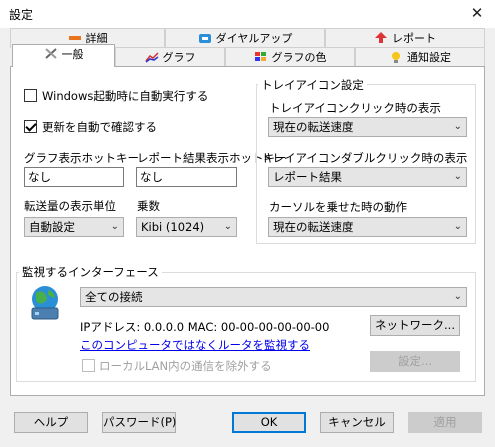 The height and width of the screenshot is (447, 495). What do you see at coordinates (125, 96) in the screenshot?
I see `autostart-label: Windows起動時に自動実行する` at bounding box center [125, 96].